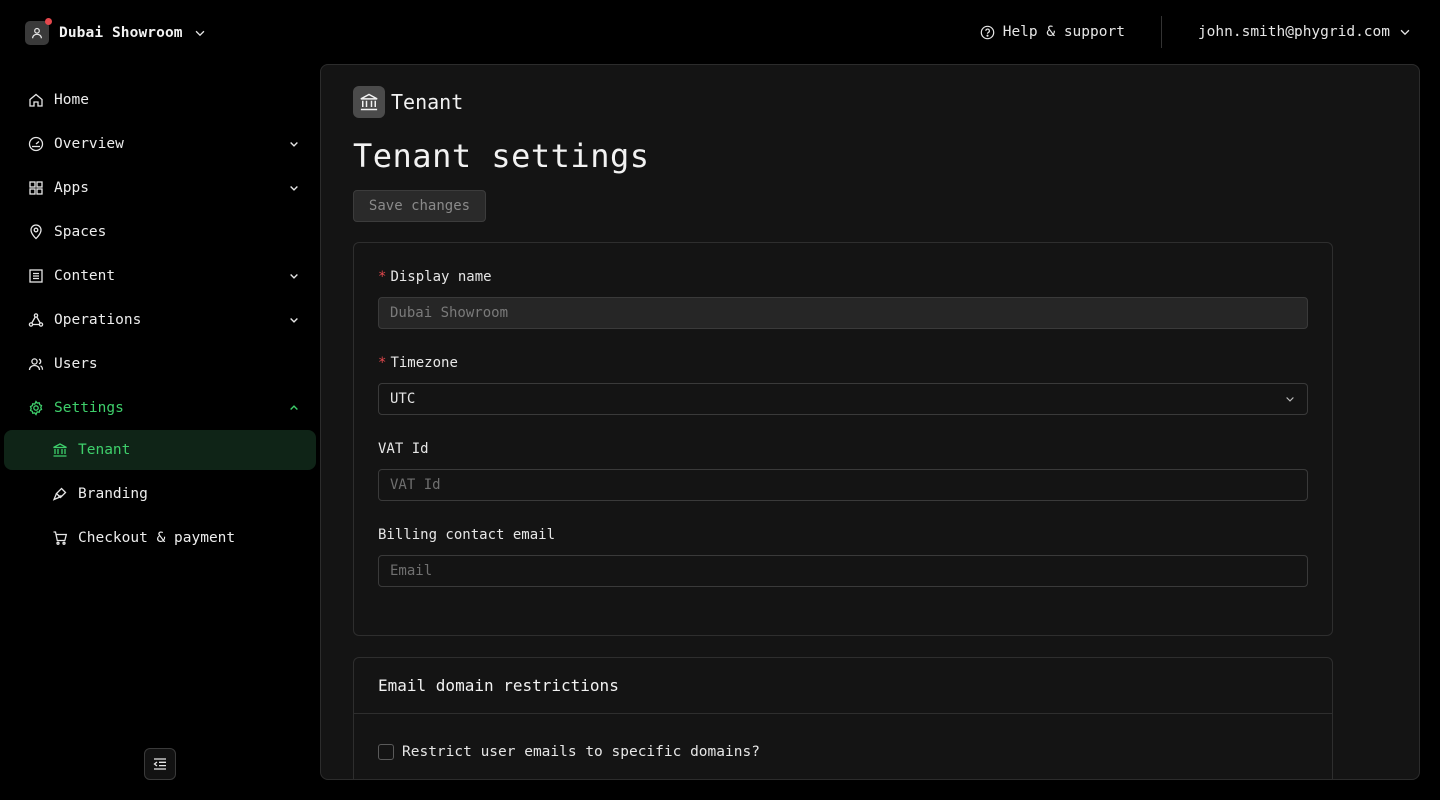  I want to click on user-menu: john.smith@phygrid.com, so click(1301, 32).